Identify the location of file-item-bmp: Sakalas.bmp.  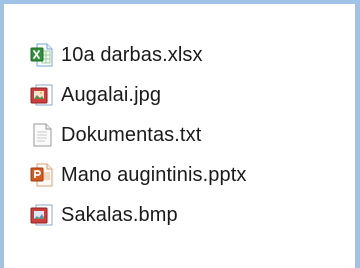
(138, 215).